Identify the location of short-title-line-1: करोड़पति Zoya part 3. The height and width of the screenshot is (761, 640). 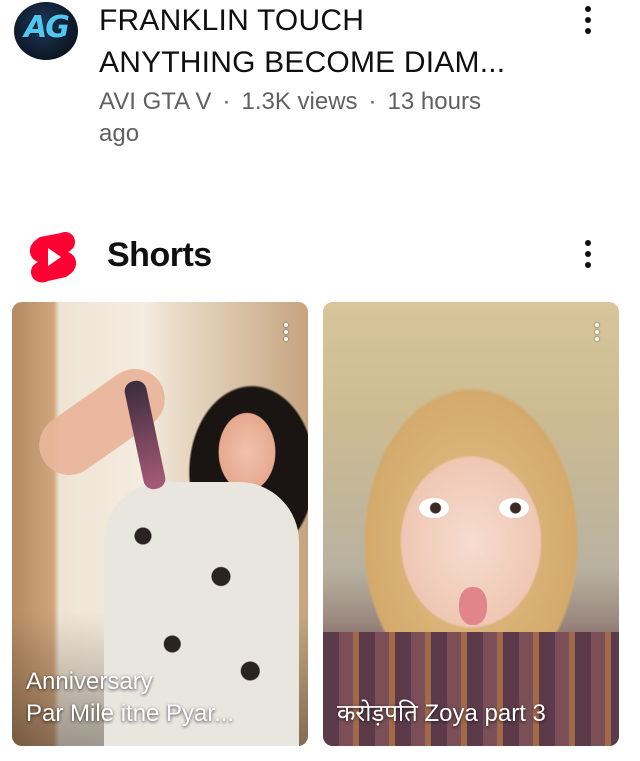
(441, 713).